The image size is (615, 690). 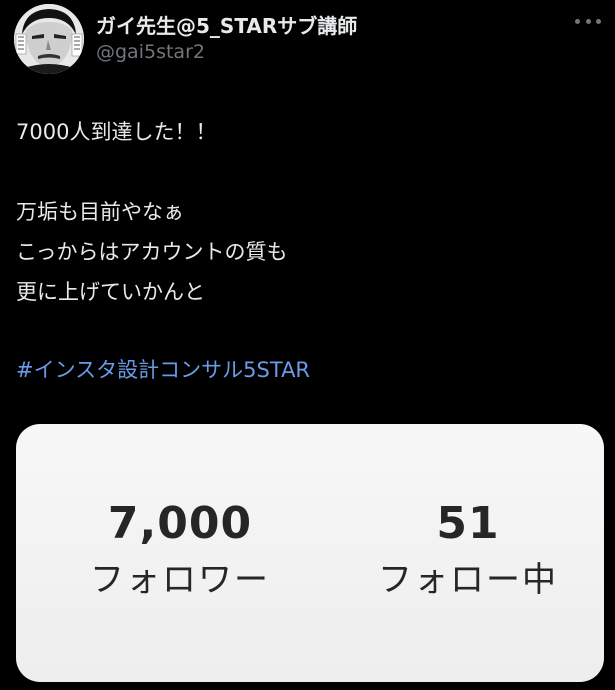 I want to click on manga-face-avatar-icon, so click(x=49, y=39).